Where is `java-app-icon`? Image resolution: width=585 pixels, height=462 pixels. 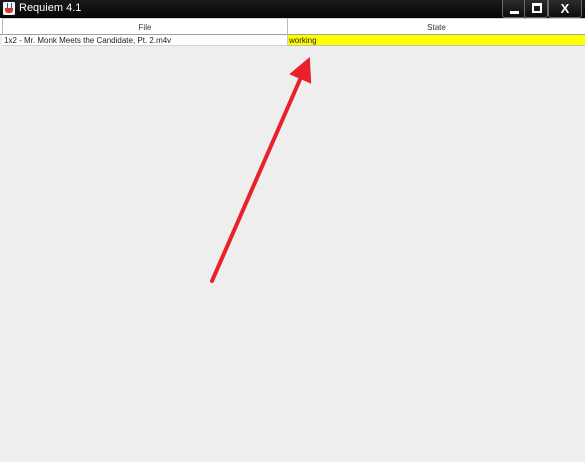 java-app-icon is located at coordinates (9, 8).